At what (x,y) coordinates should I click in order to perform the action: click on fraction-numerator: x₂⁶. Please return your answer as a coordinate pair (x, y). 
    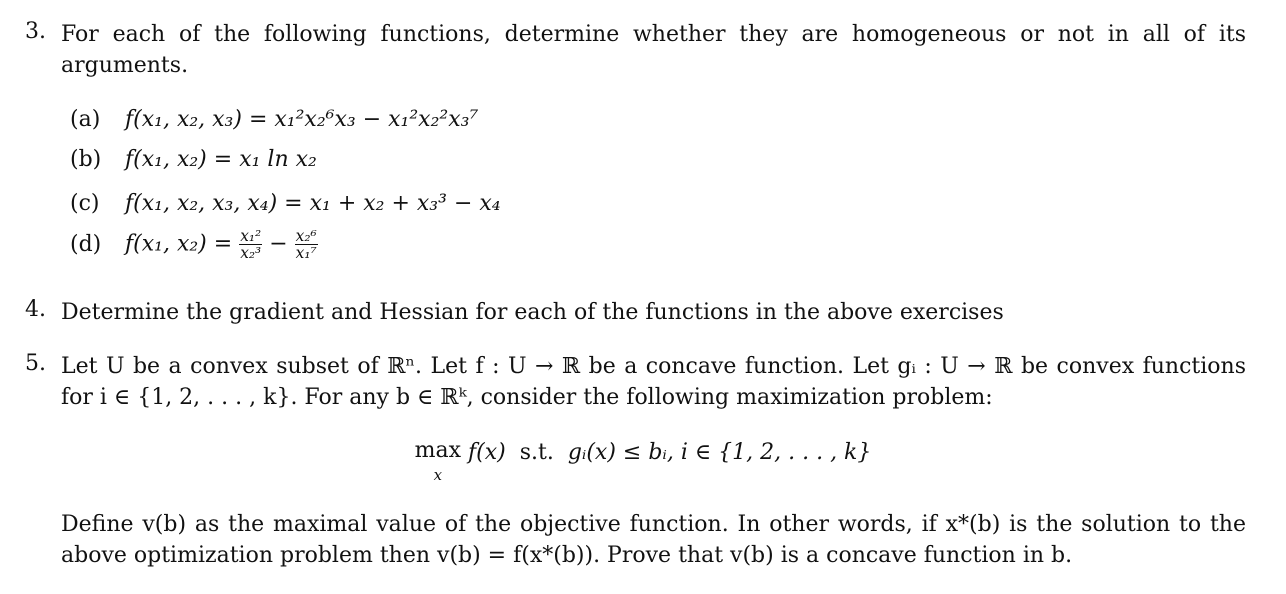
    Looking at the image, I should click on (306, 236).